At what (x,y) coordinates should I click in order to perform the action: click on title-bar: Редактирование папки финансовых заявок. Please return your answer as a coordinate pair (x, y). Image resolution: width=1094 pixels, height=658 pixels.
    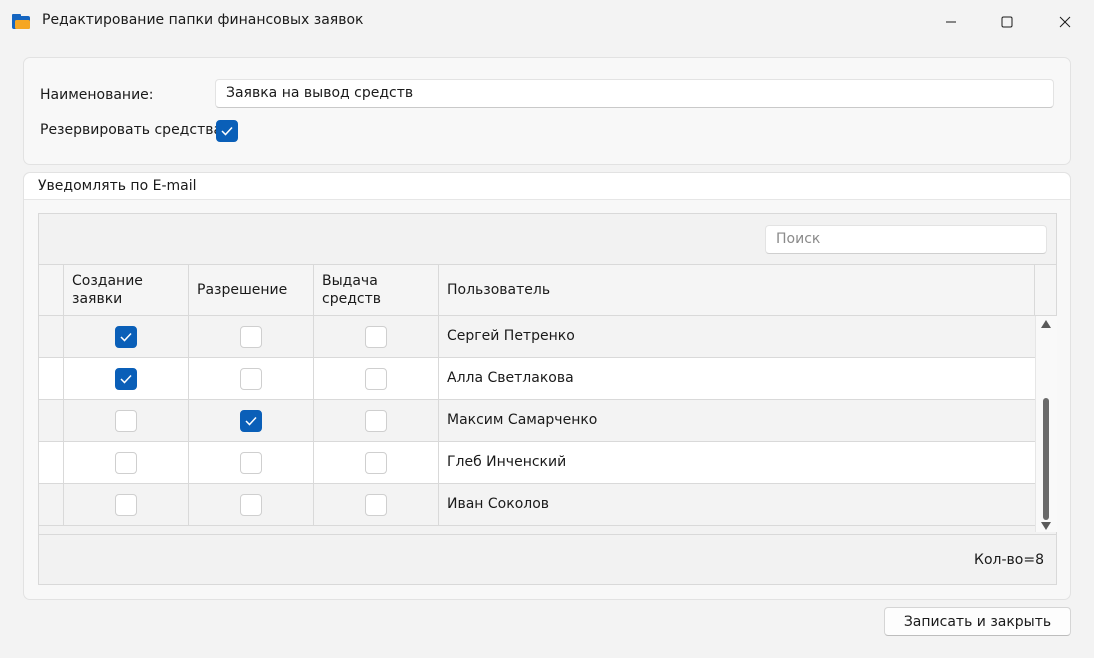
    Looking at the image, I should click on (547, 22).